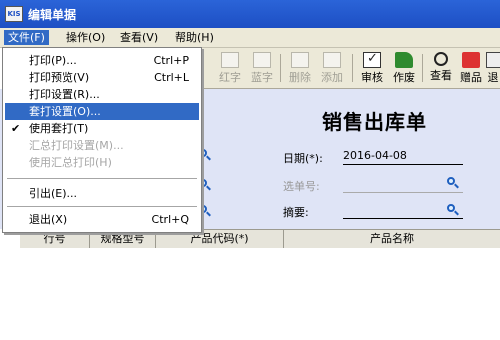  I want to click on select-order-field, so click(403, 184).